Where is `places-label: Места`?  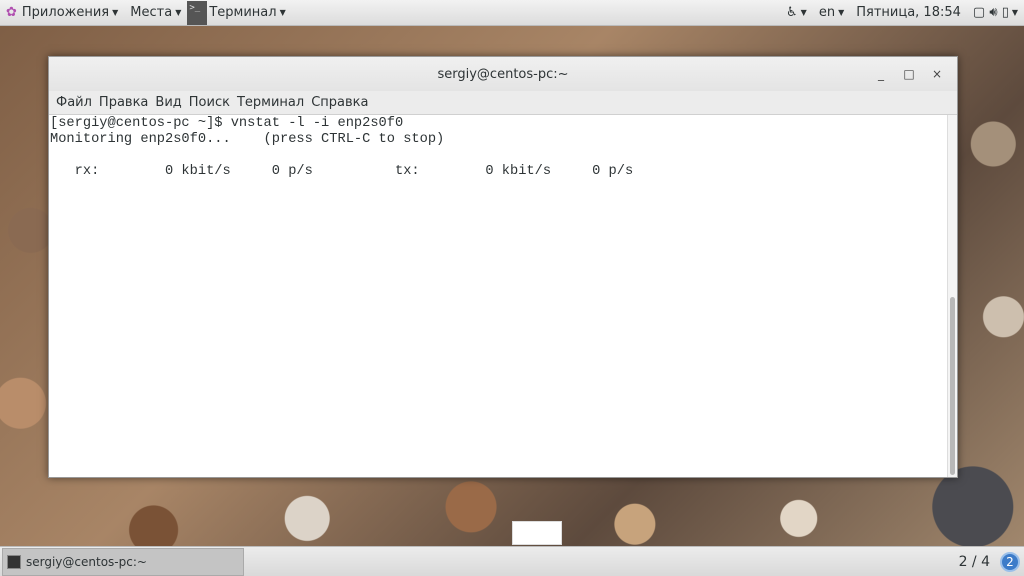
places-label: Места is located at coordinates (151, 12).